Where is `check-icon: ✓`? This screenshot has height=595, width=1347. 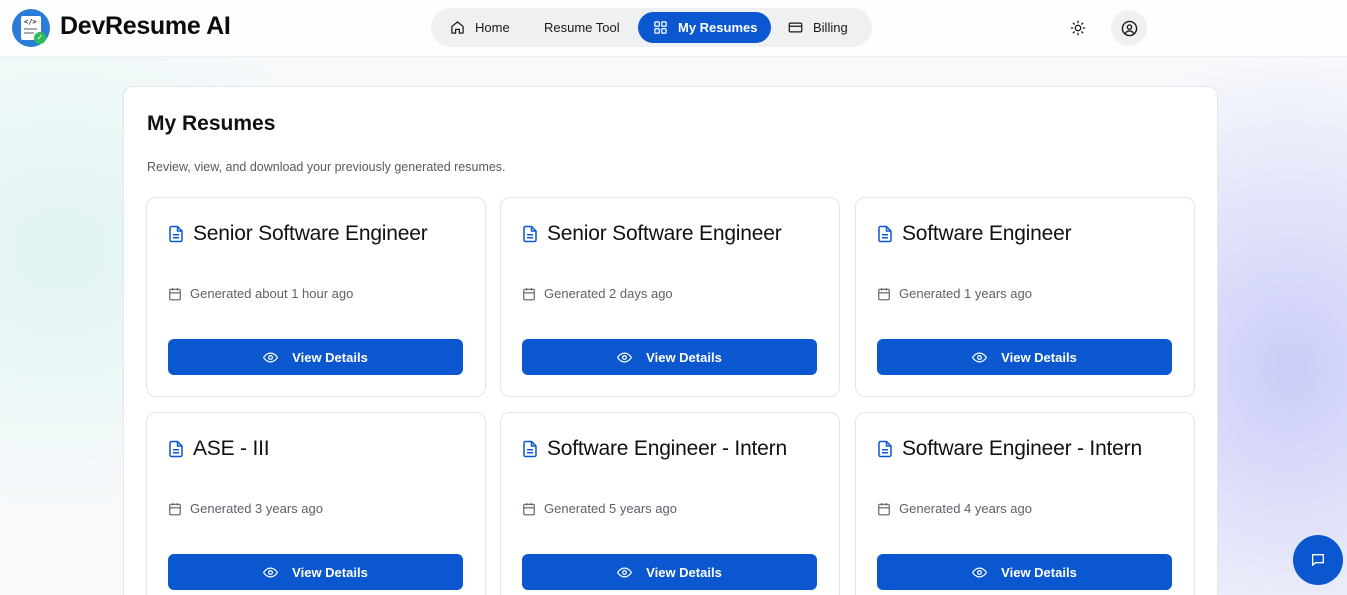 check-icon: ✓ is located at coordinates (40, 38).